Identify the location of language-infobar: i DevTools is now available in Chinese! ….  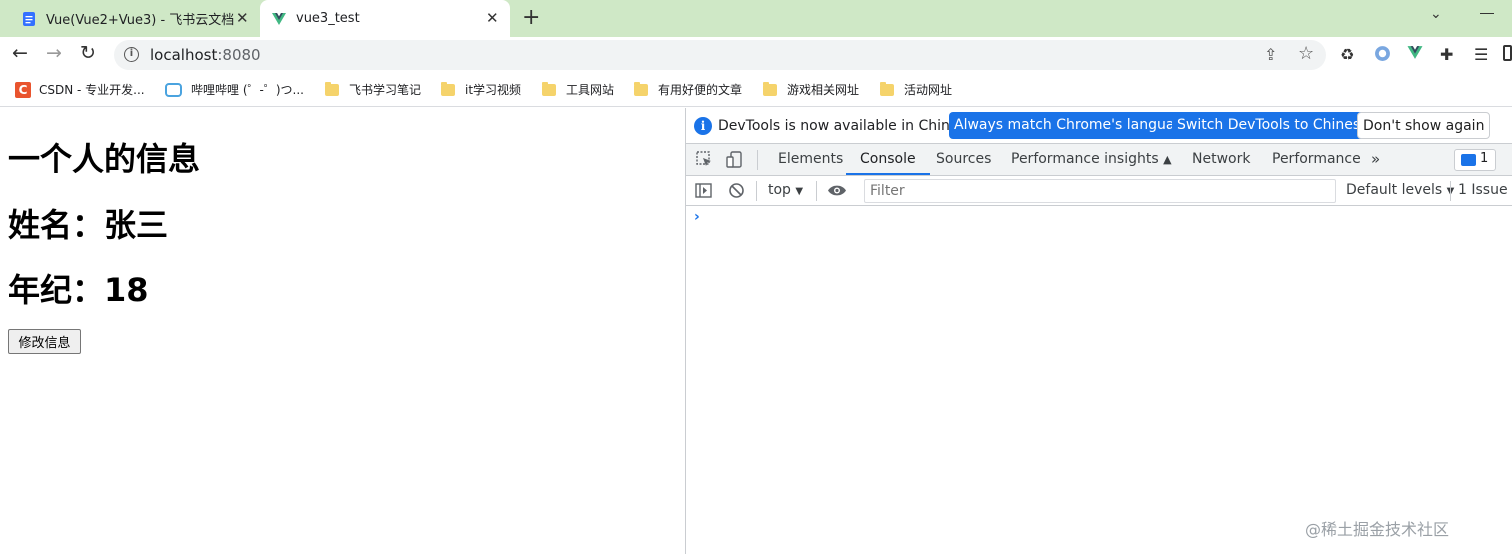
(1099, 126).